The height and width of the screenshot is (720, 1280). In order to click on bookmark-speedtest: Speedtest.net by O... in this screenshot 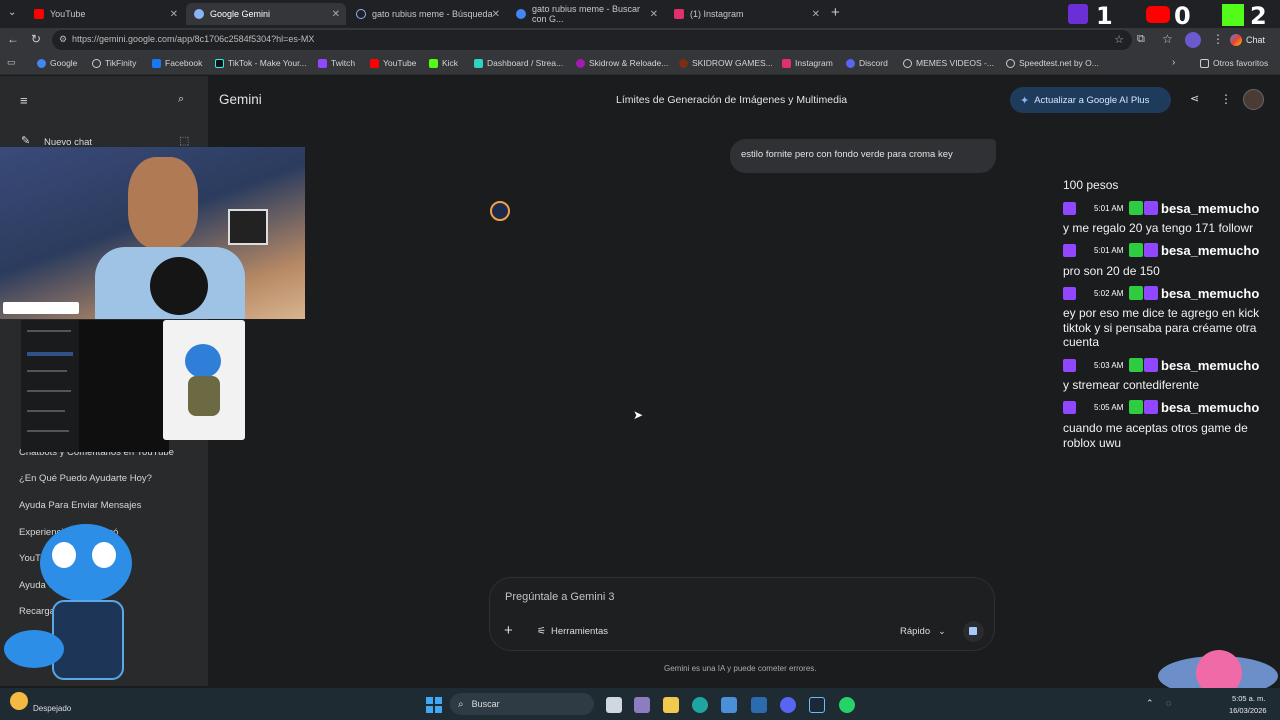, I will do `click(1052, 63)`.